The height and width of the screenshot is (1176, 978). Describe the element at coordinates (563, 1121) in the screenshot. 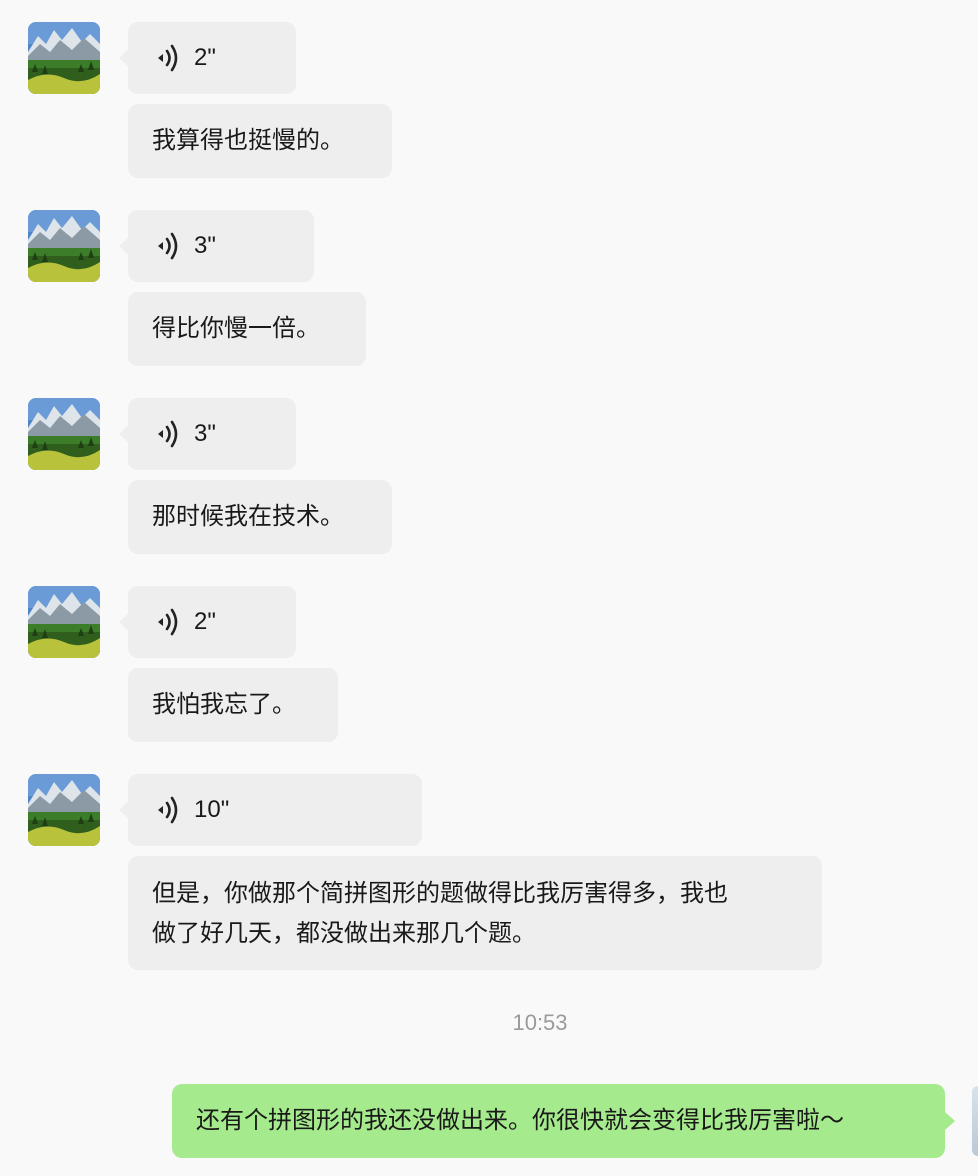

I see `outgoing-message-bubble: 还有个拼图形的我还没做出来。你很快就会变得比我厉害啦～` at that location.